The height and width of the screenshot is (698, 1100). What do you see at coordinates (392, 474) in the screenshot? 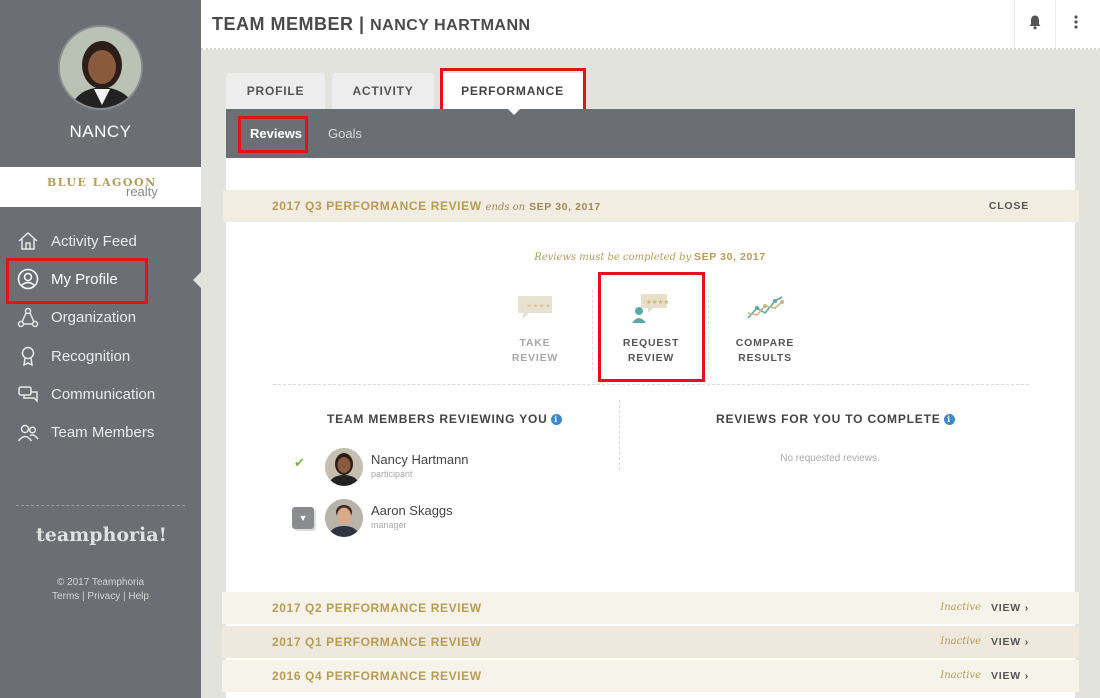
I see `reviewer-role: participant` at bounding box center [392, 474].